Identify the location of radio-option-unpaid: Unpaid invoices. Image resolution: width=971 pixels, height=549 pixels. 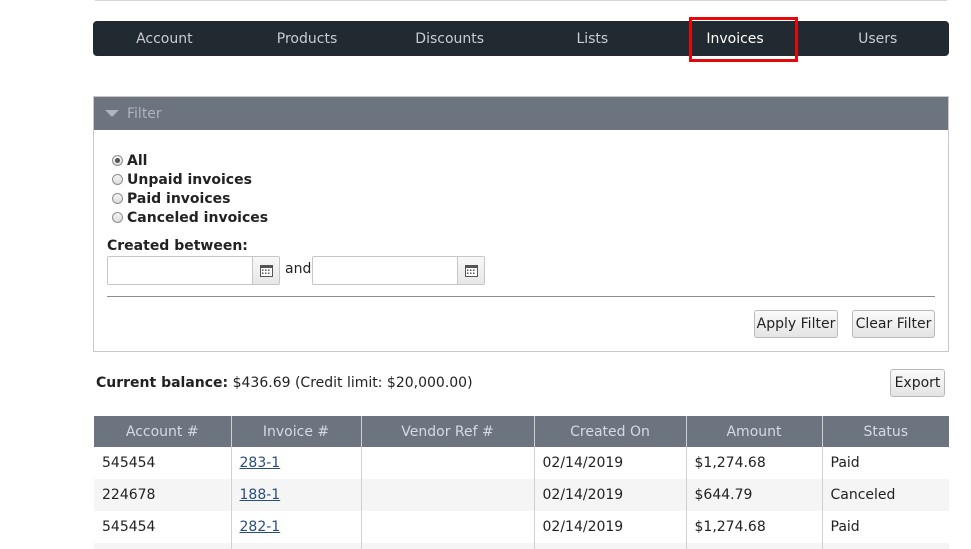
(190, 179).